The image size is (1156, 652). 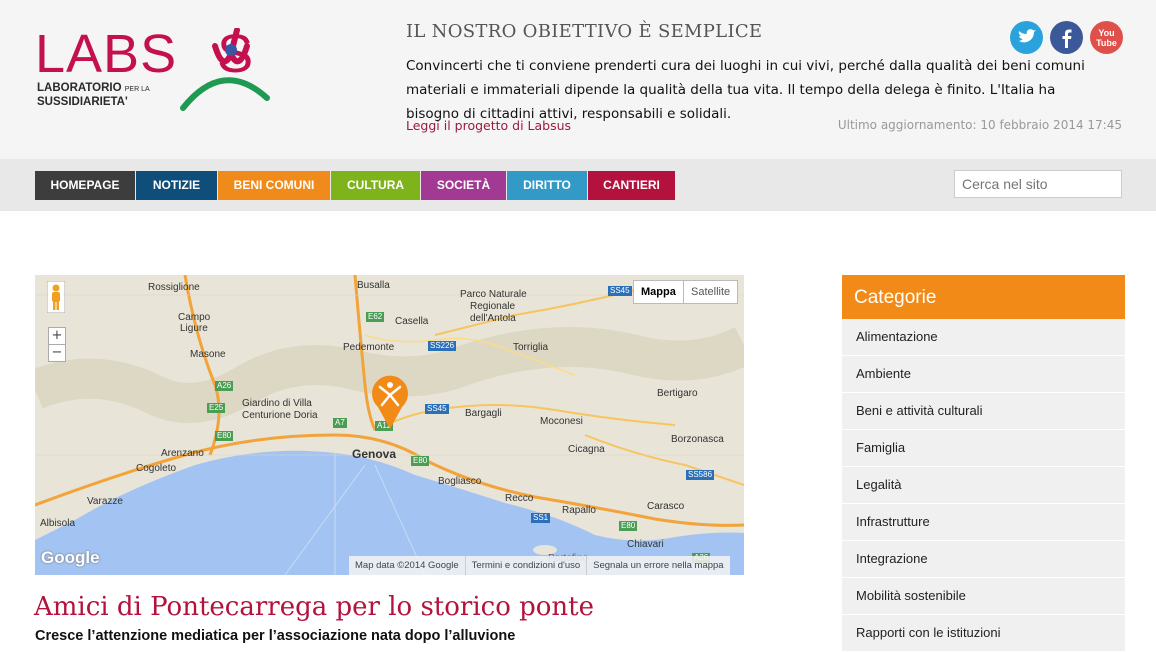 What do you see at coordinates (983, 633) in the screenshot?
I see `category-item: Rapporti con le istituzioni` at bounding box center [983, 633].